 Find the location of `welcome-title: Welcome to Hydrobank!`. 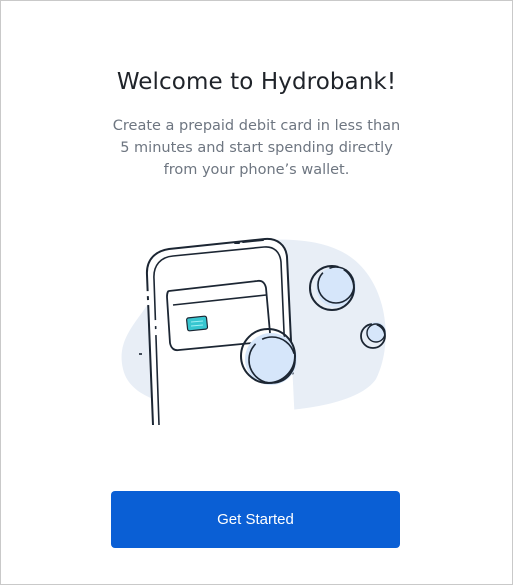

welcome-title: Welcome to Hydrobank! is located at coordinates (256, 82).